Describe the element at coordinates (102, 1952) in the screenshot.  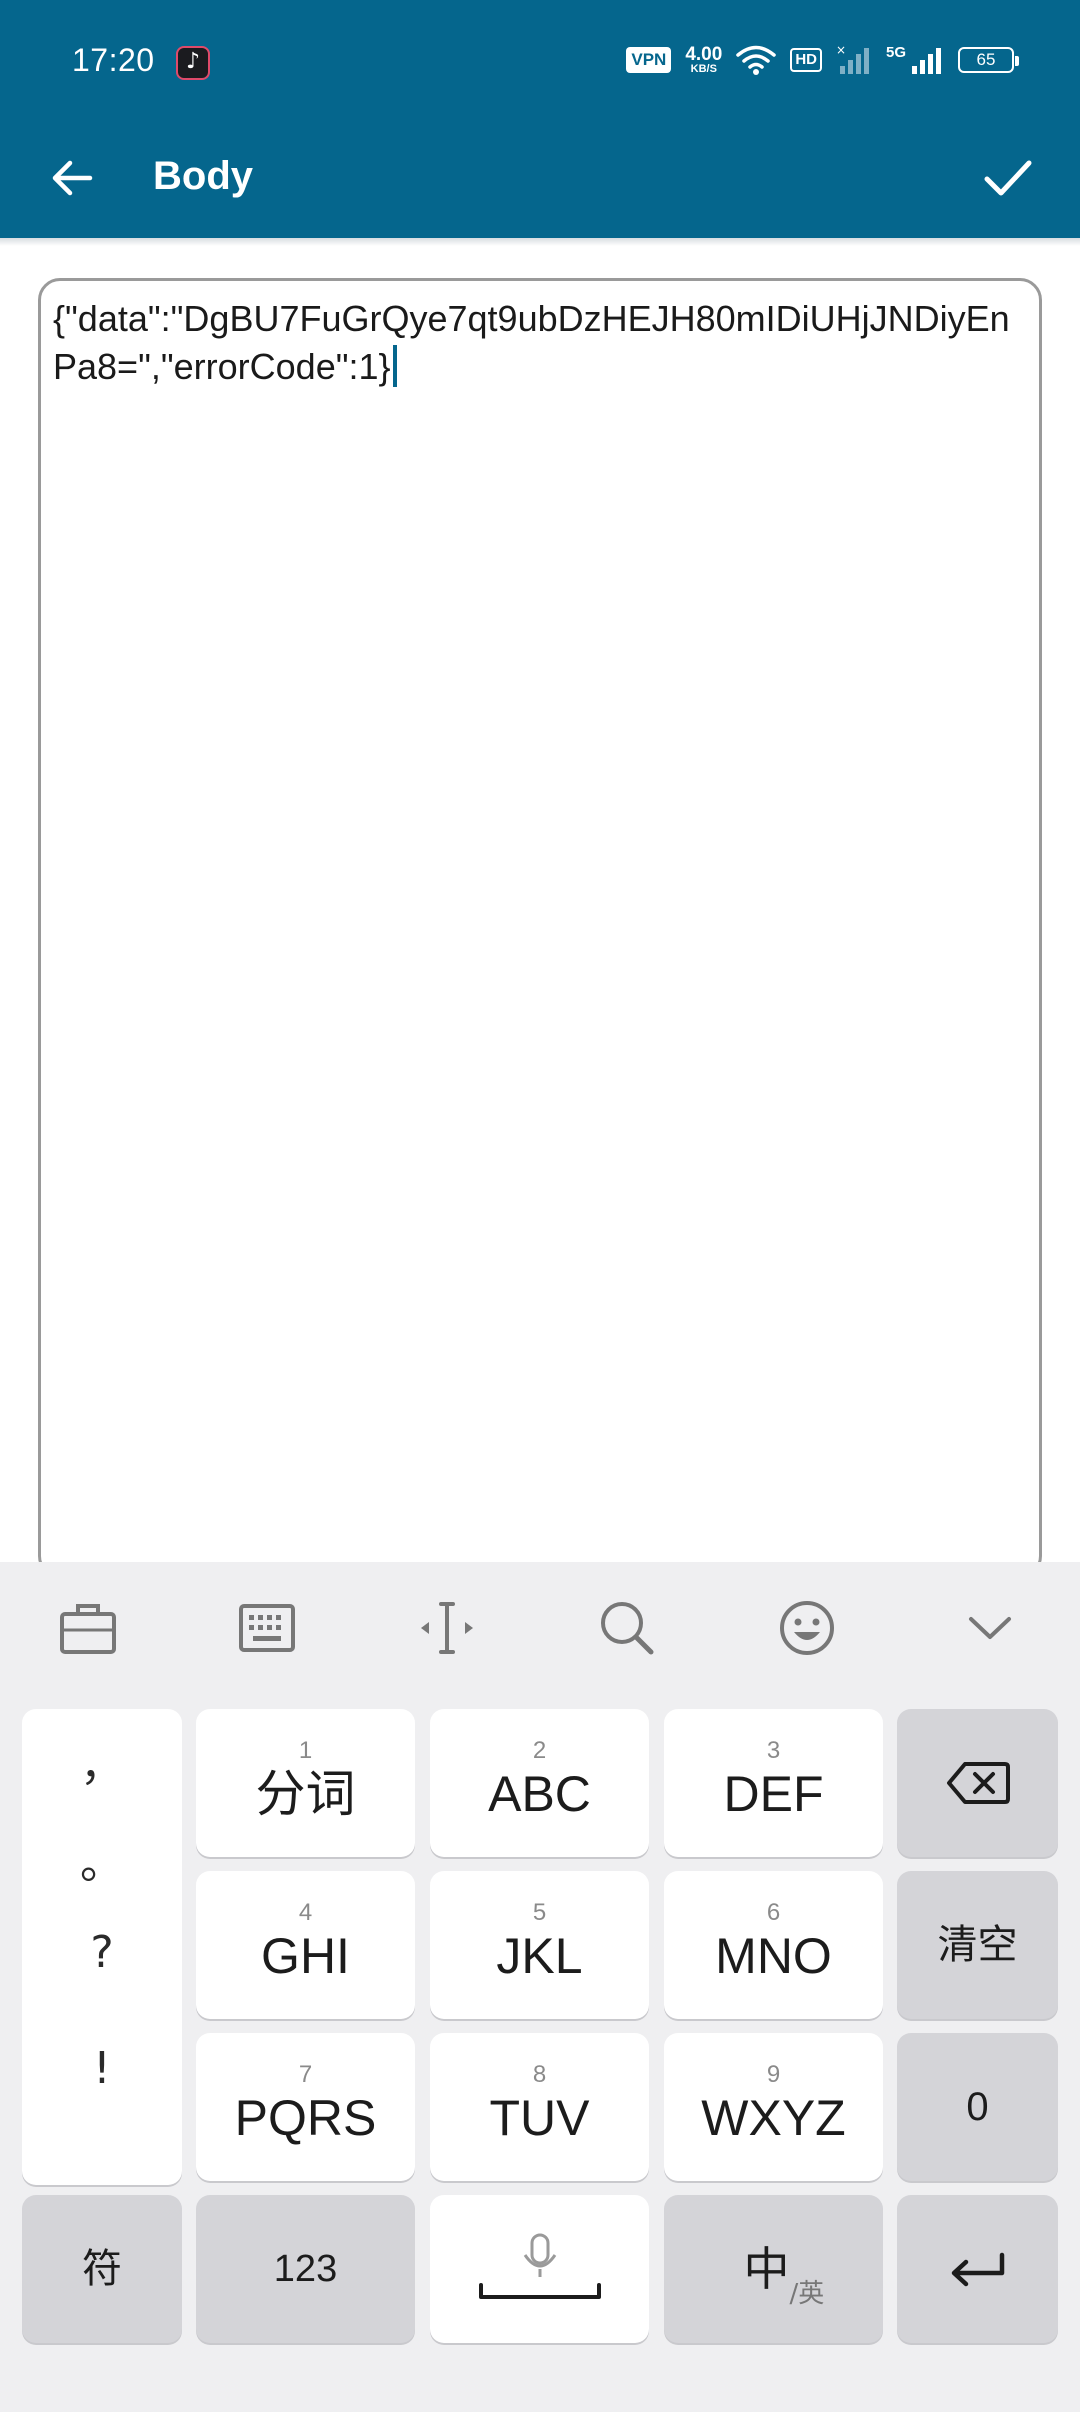
I see `punct-question: ?` at that location.